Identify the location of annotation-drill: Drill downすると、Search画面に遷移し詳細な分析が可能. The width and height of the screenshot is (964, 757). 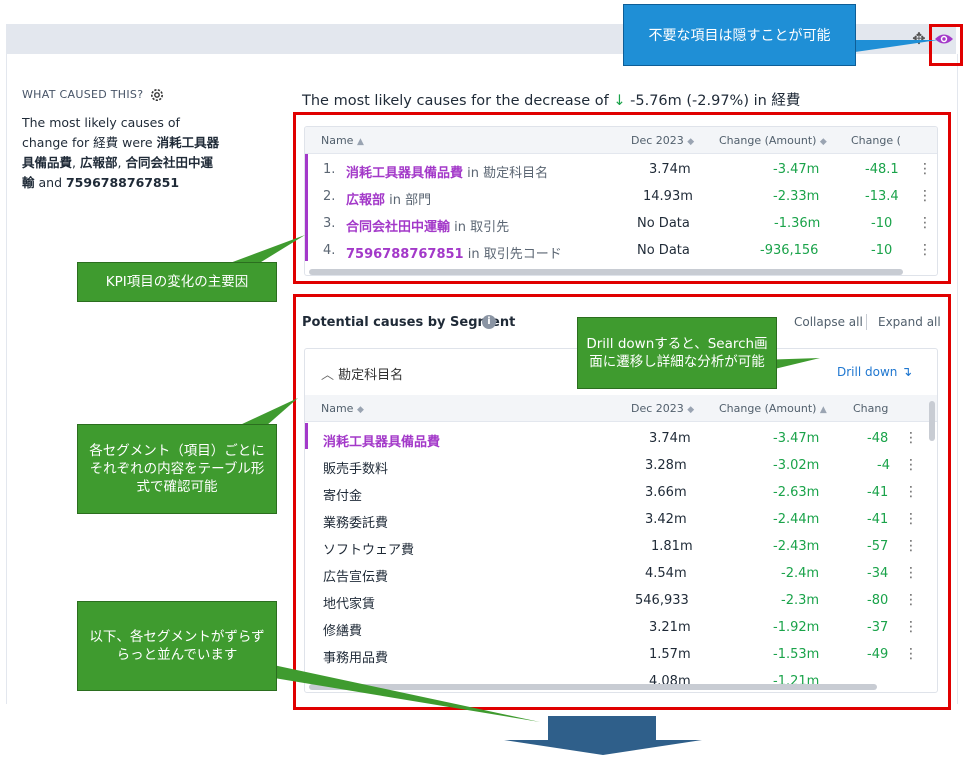
(677, 353).